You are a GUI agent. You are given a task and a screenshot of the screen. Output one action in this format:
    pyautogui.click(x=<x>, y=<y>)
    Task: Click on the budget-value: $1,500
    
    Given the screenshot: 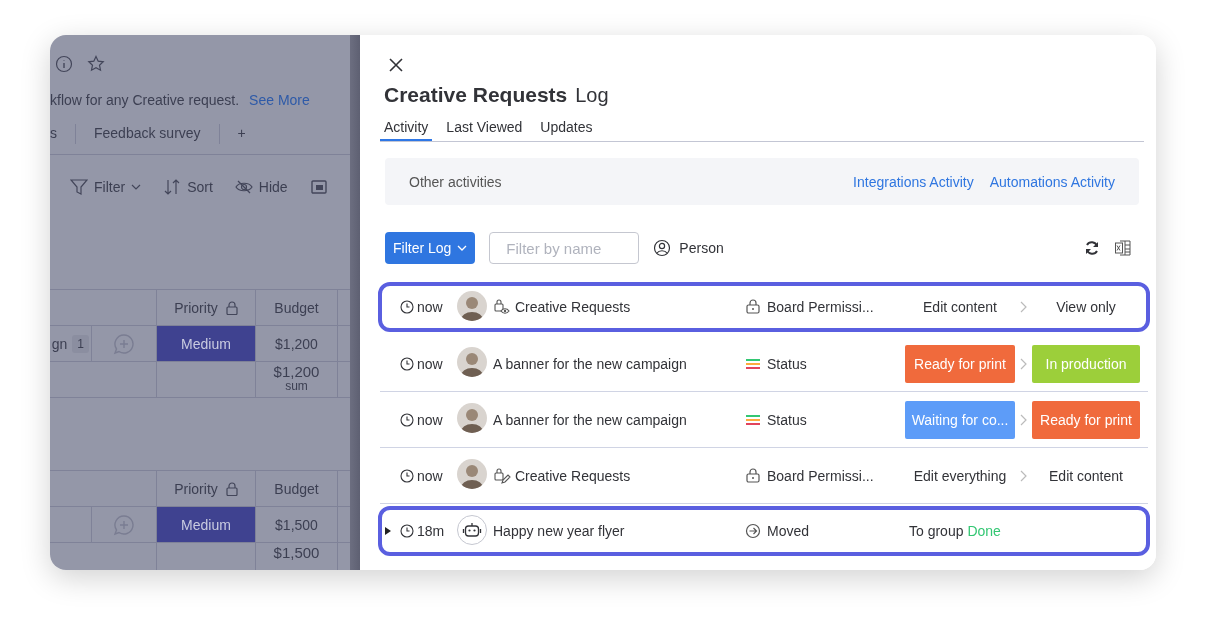 What is the action you would take?
    pyautogui.click(x=296, y=524)
    